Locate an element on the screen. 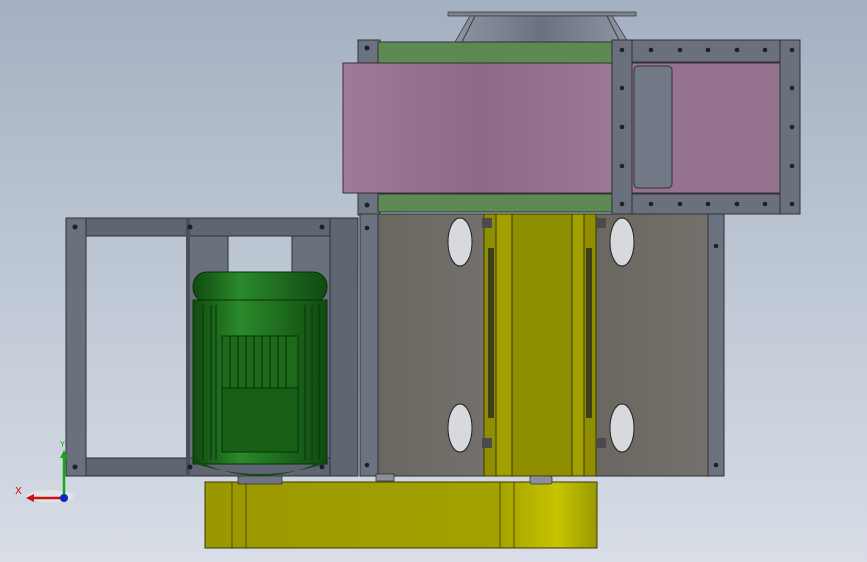  scroll-housing is located at coordinates (561, 128).